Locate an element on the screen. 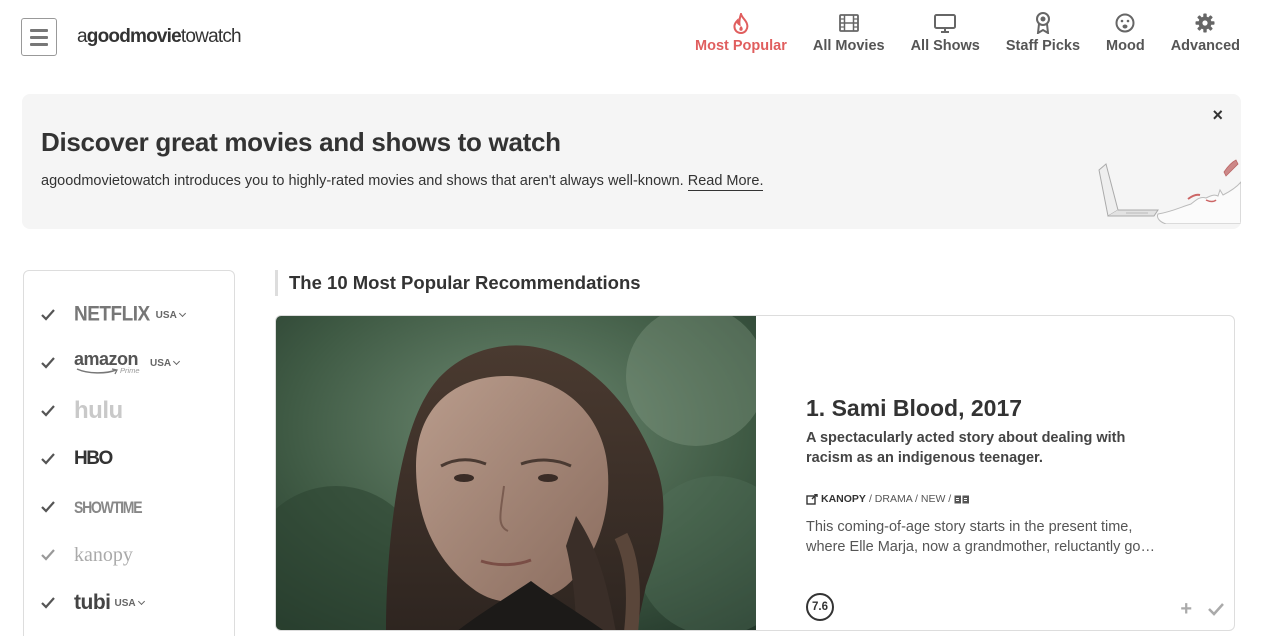  film-icon is located at coordinates (849, 23).